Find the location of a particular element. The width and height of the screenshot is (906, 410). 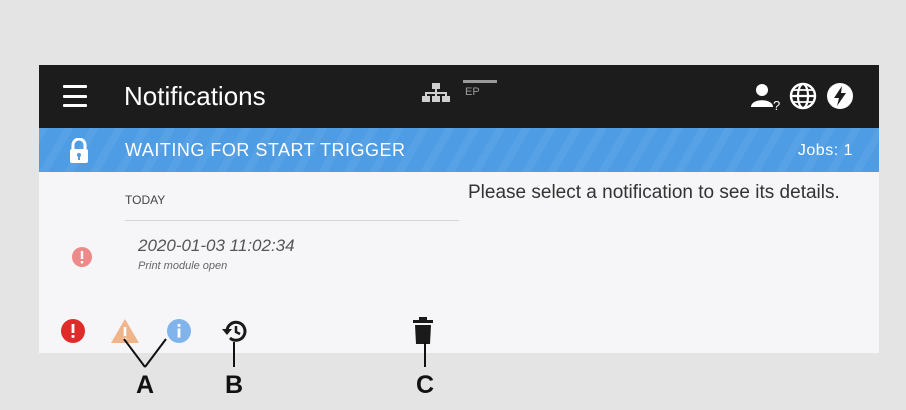

callout-a: A is located at coordinates (145, 385).